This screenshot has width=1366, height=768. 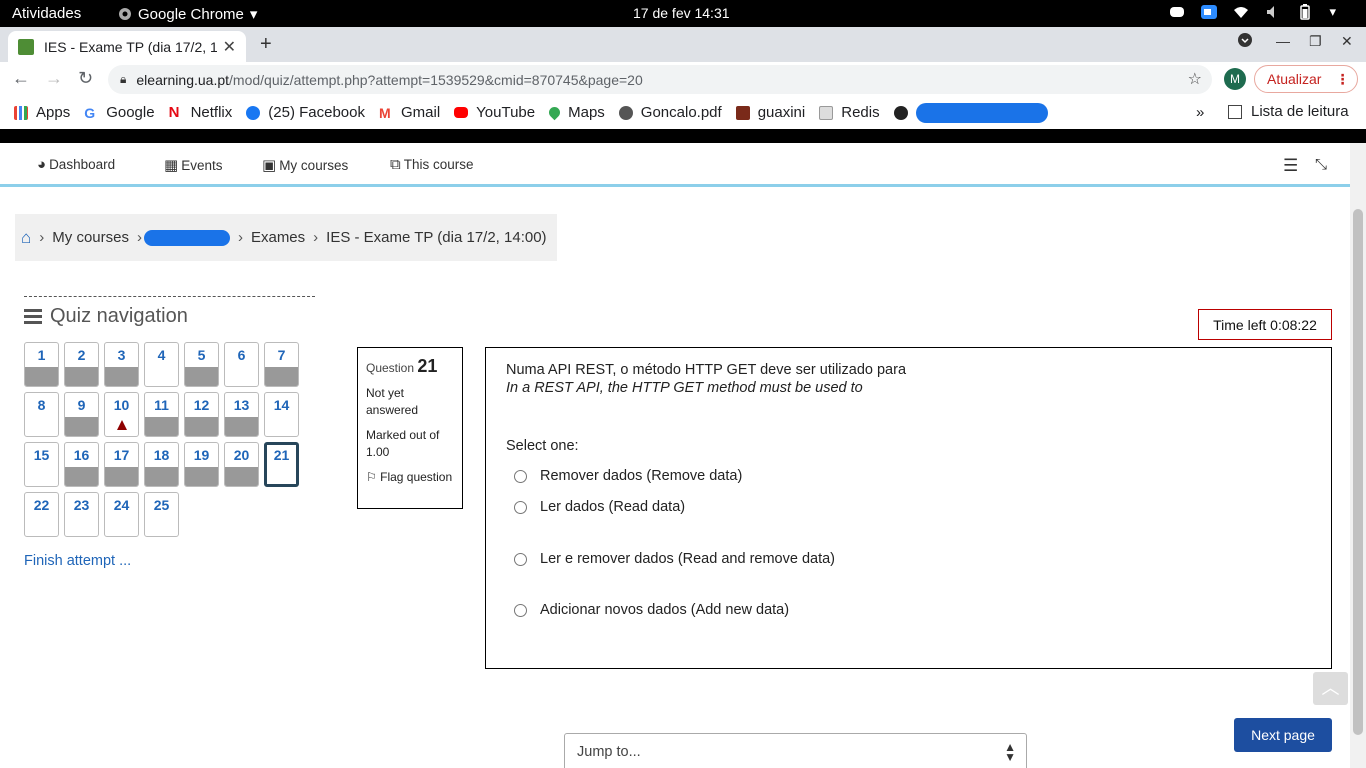 What do you see at coordinates (186, 237) in the screenshot?
I see `breadcrumb-course-redacted` at bounding box center [186, 237].